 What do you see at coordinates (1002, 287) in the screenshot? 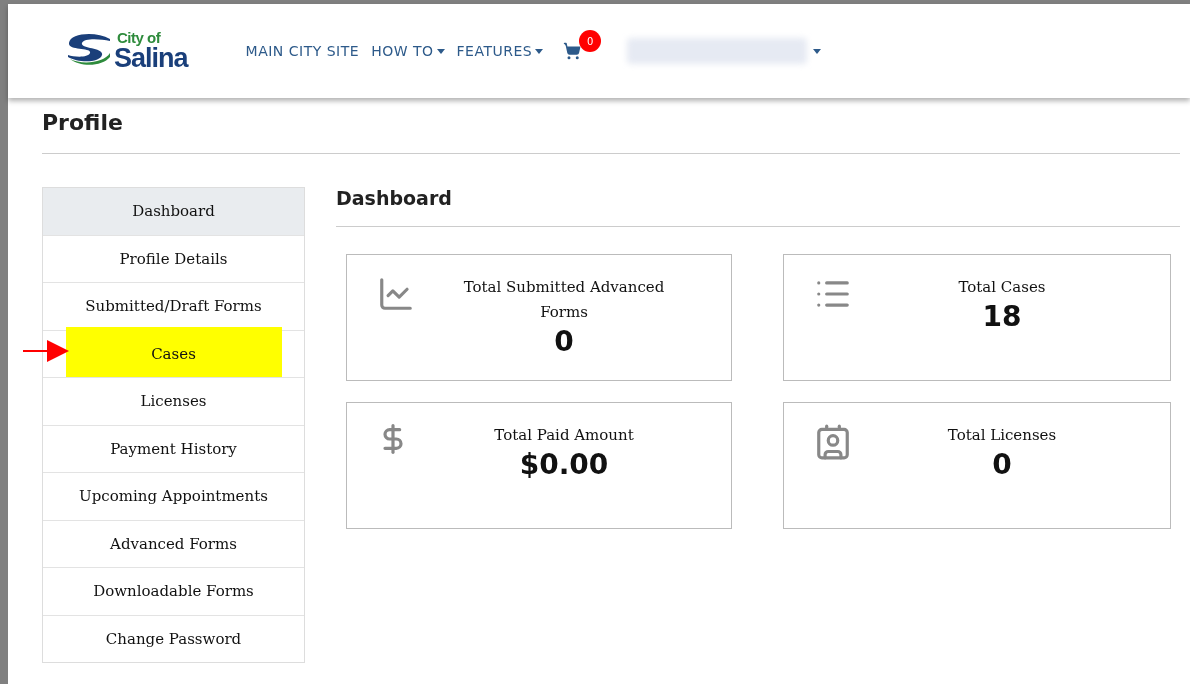
I see `stat-label: Total Cases` at bounding box center [1002, 287].